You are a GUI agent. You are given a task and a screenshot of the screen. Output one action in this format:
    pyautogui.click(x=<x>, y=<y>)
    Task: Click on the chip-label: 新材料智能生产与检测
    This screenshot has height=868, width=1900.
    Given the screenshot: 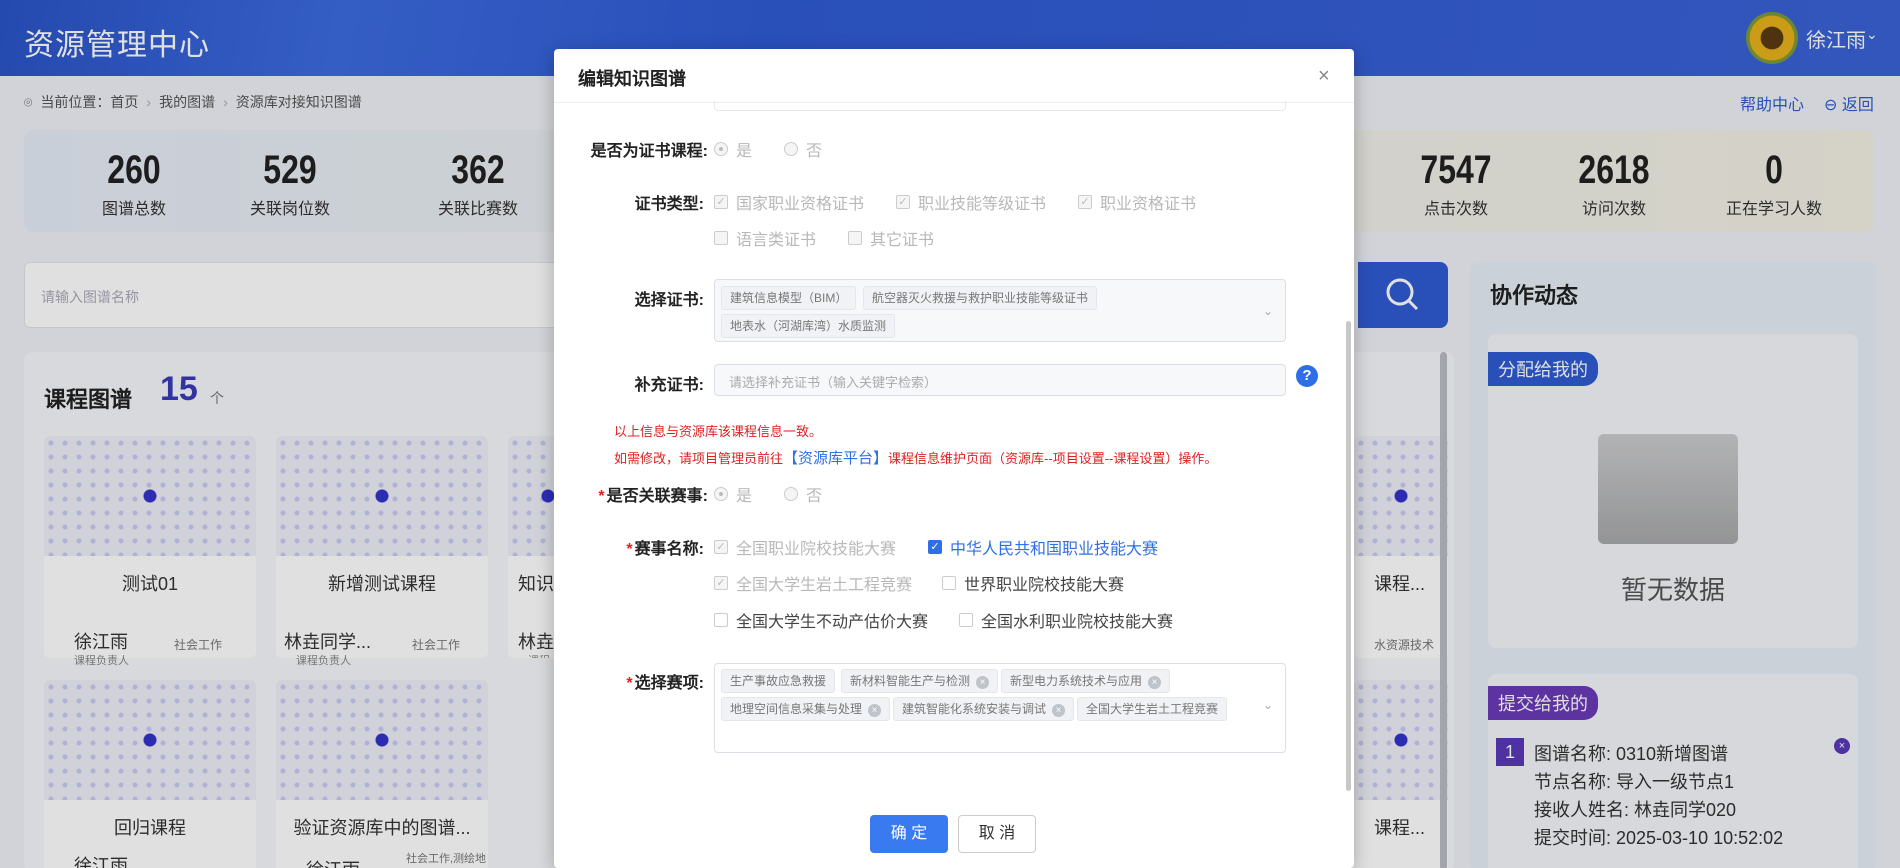 What is the action you would take?
    pyautogui.click(x=910, y=681)
    